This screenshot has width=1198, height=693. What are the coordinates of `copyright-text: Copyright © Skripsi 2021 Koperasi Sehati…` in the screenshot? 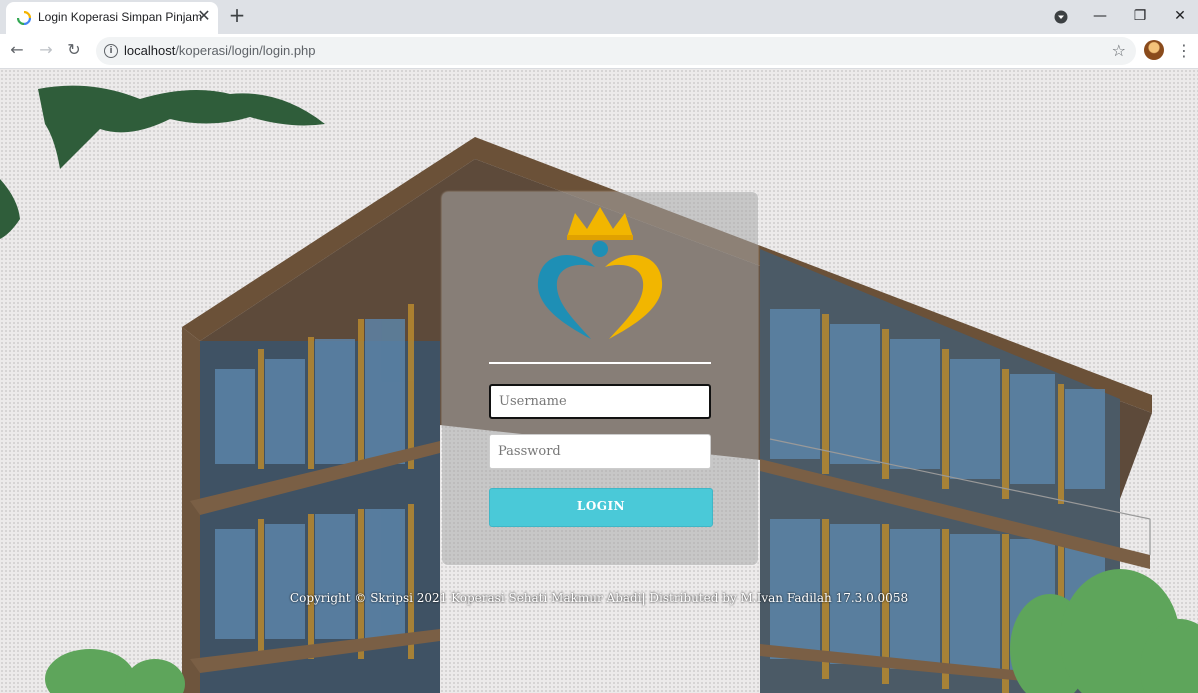 It's located at (599, 598).